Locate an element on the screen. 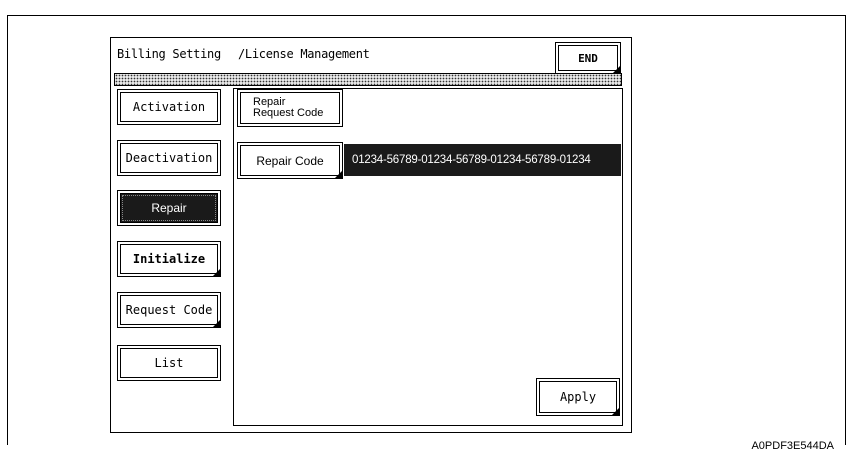  end-button: END is located at coordinates (588, 58).